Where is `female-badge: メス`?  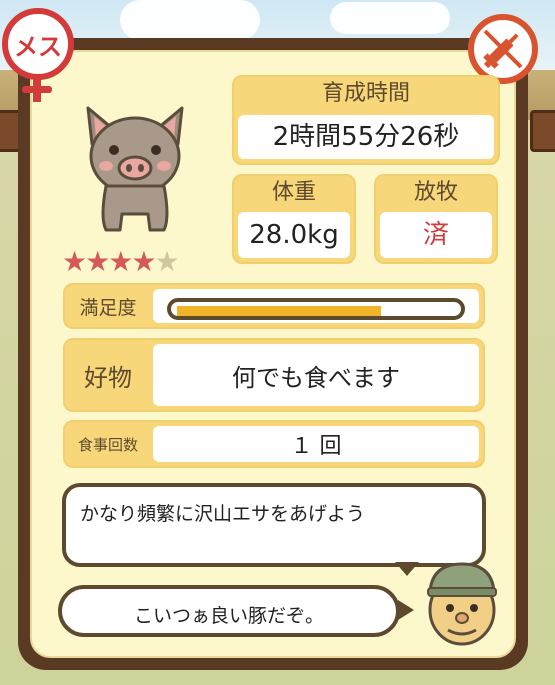 female-badge: メス is located at coordinates (38, 44).